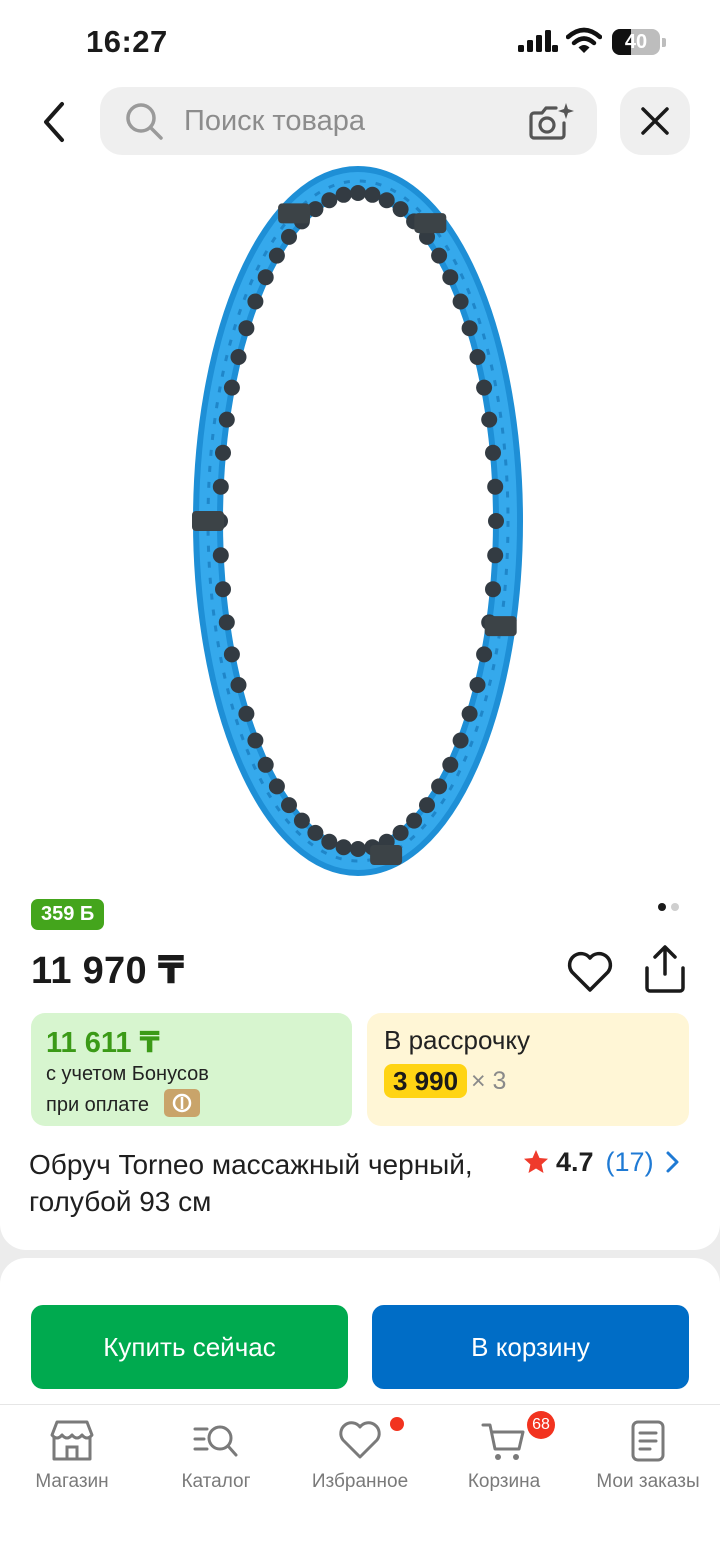 The height and width of the screenshot is (1558, 720). What do you see at coordinates (629, 1161) in the screenshot?
I see `reviews-count: (17)` at bounding box center [629, 1161].